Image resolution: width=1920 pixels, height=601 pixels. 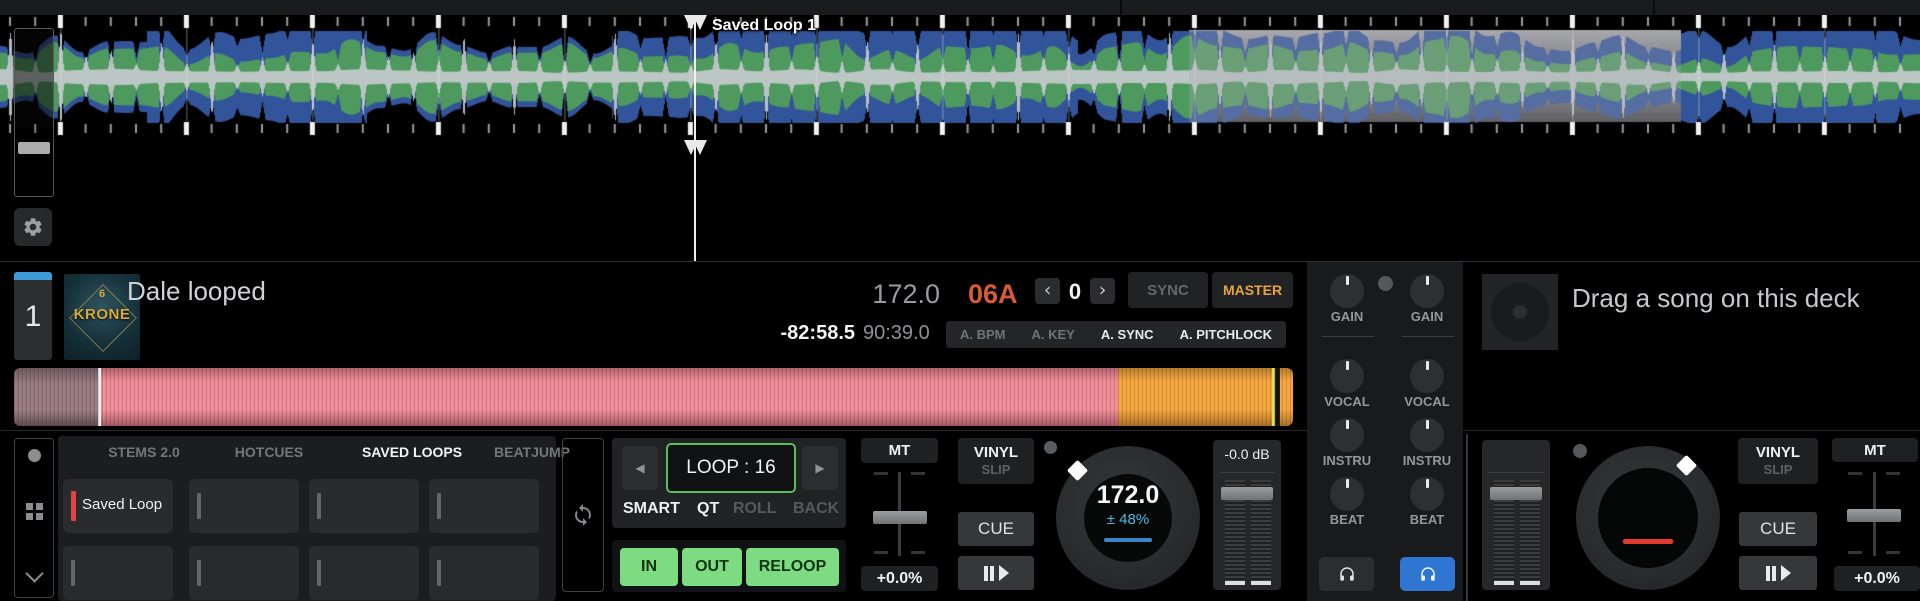 I want to click on instru-knob-ch2, so click(x=1427, y=435).